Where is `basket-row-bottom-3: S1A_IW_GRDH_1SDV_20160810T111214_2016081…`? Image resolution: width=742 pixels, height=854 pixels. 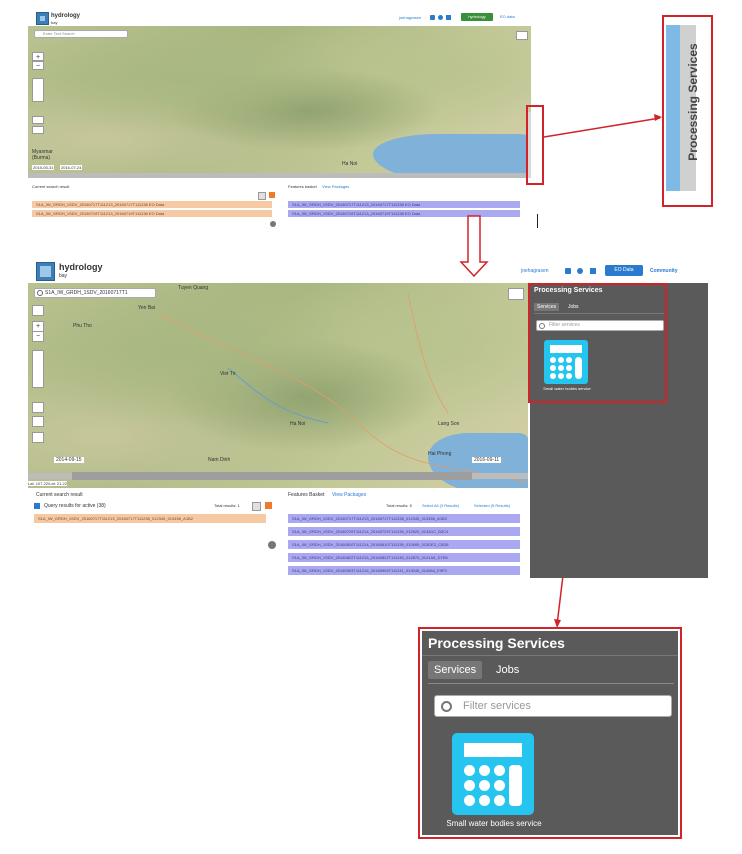 basket-row-bottom-3: S1A_IW_GRDH_1SDV_20160810T111214_2016081… is located at coordinates (404, 544).